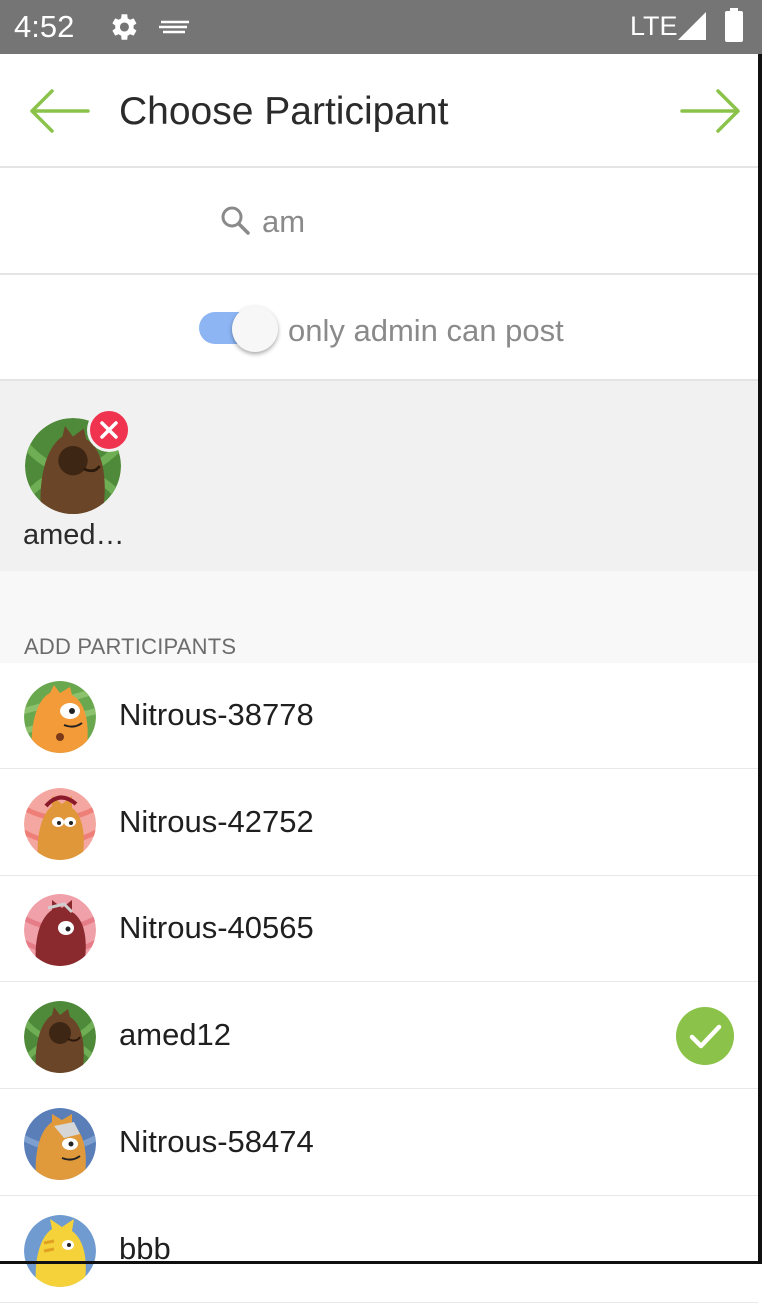  Describe the element at coordinates (379, 929) in the screenshot. I see `participant-row: Nitrous-40565` at that location.